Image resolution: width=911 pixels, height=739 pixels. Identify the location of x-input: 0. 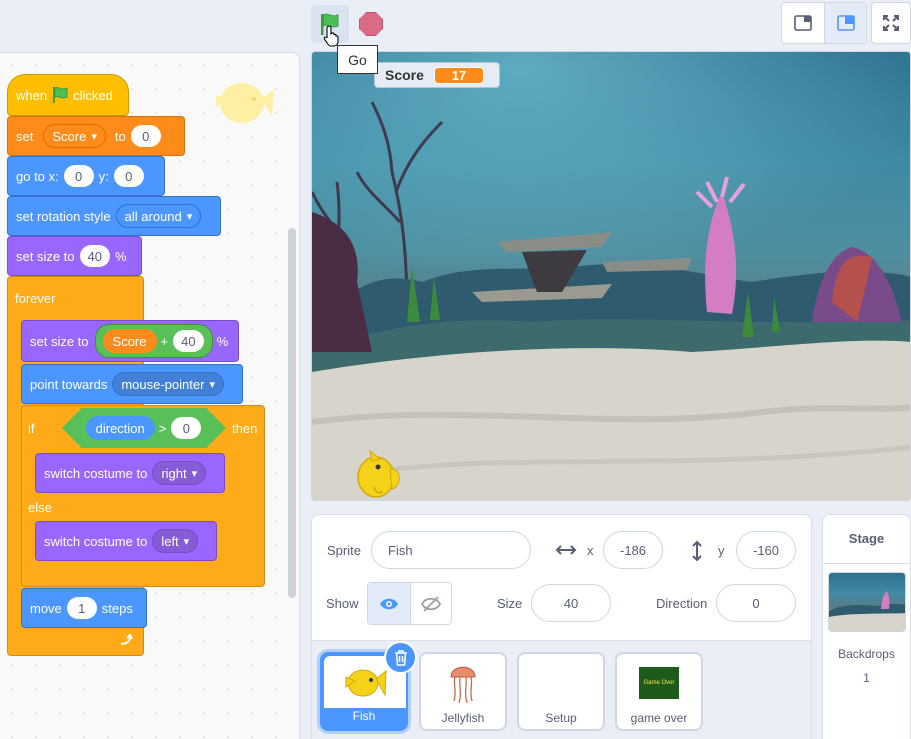
(78, 176).